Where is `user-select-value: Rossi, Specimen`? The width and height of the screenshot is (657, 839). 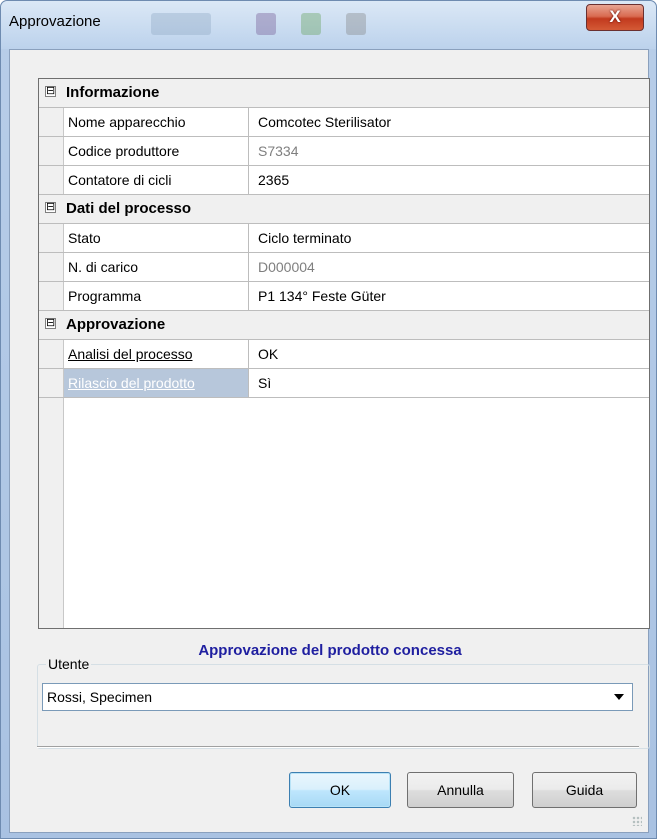
user-select-value: Rossi, Specimen is located at coordinates (100, 697).